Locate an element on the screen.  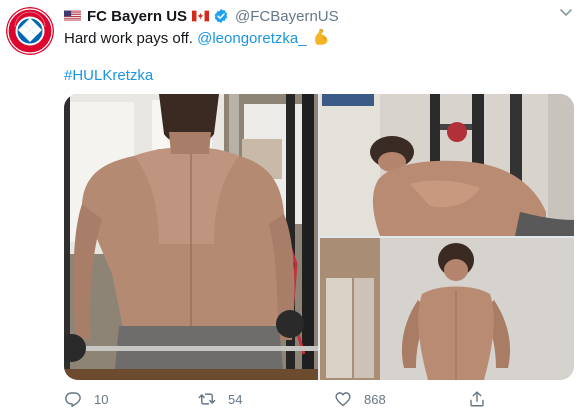
avatar is located at coordinates (30, 31).